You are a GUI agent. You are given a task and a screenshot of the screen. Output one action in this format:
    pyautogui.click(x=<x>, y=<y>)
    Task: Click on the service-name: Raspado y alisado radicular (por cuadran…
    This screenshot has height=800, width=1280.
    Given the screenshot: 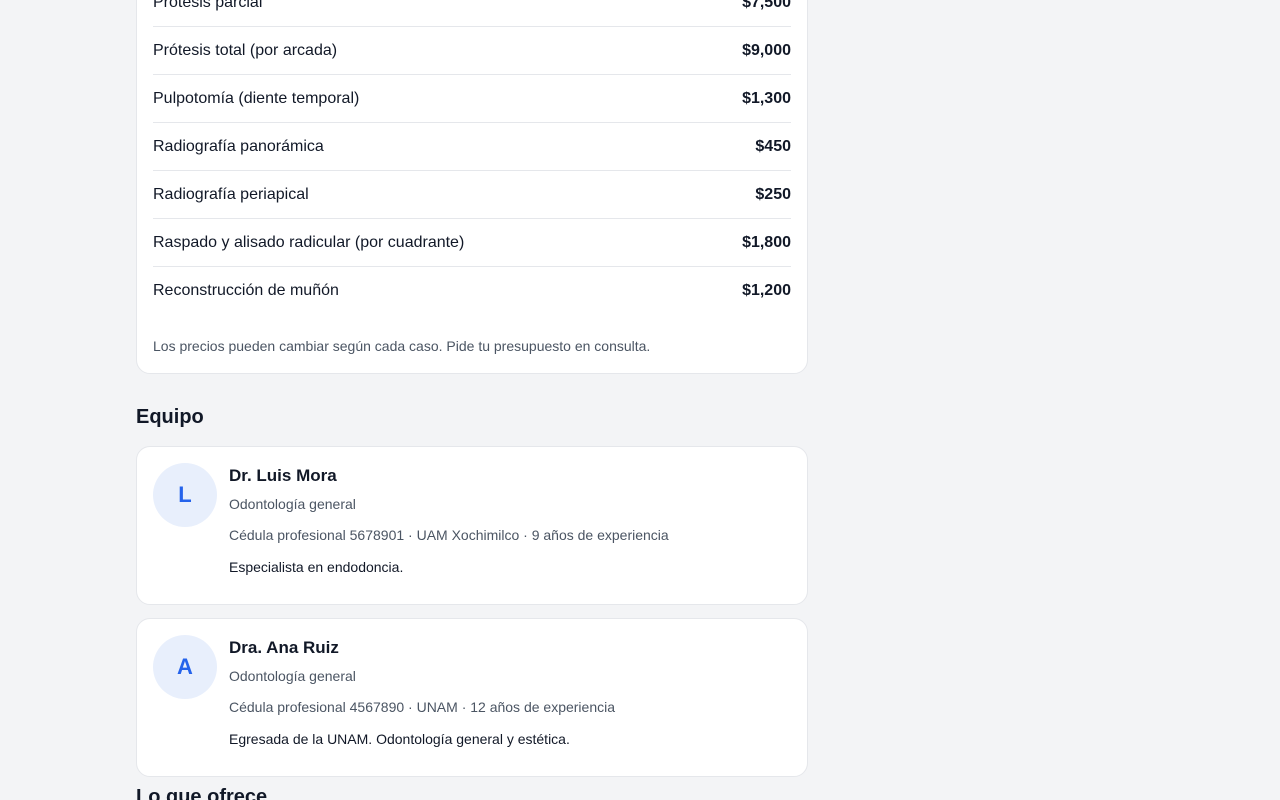 What is the action you would take?
    pyautogui.click(x=309, y=242)
    